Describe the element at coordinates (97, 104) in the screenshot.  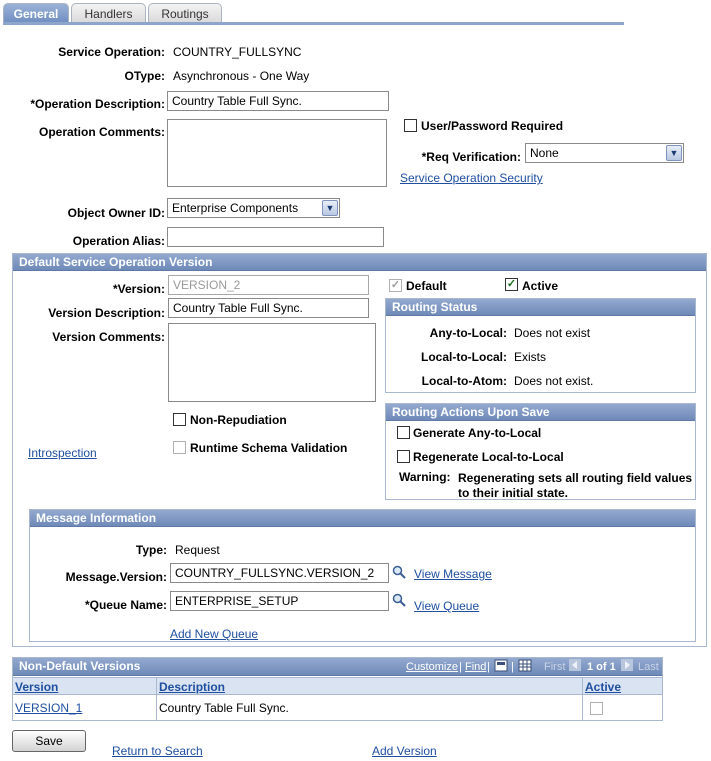
I see `operation-description-label: *Operation Description:` at that location.